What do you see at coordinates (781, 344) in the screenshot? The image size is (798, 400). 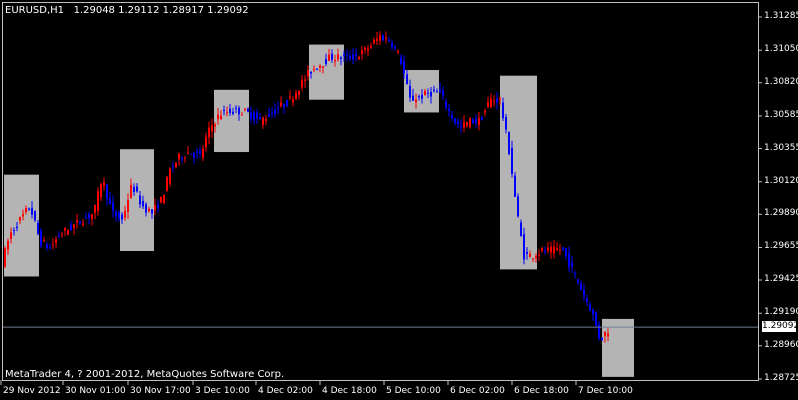 I see `price-label: 1.28960` at bounding box center [781, 344].